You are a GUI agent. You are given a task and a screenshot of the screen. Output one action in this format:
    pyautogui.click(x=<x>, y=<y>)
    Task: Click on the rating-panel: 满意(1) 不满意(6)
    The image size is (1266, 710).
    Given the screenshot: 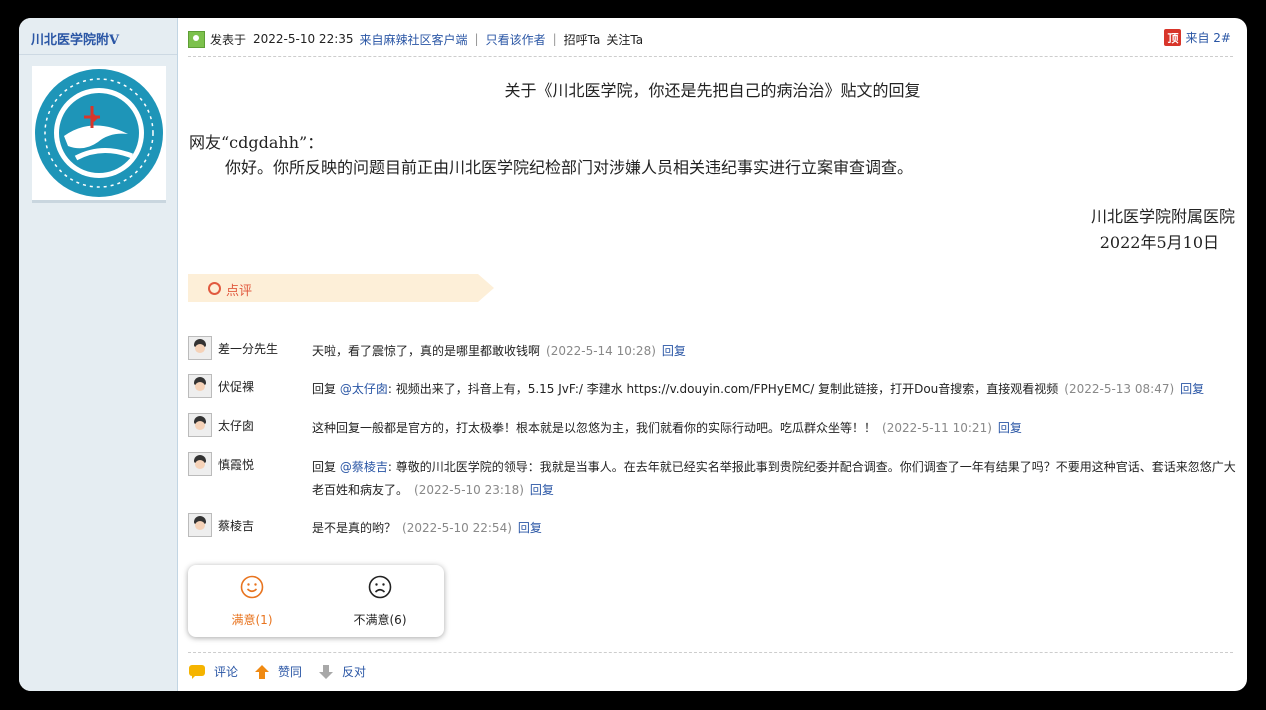 What is the action you would take?
    pyautogui.click(x=316, y=601)
    